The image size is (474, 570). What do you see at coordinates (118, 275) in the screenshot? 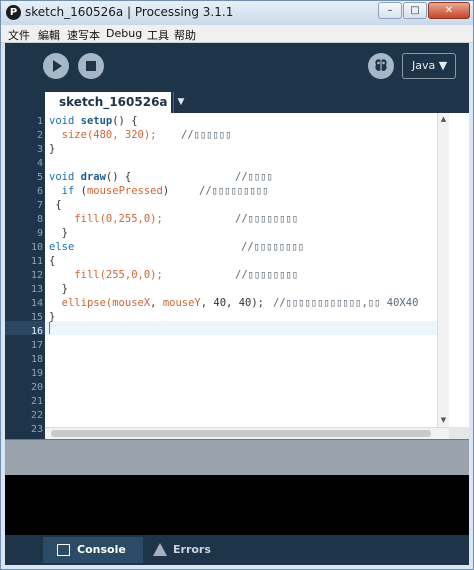
I see `code-line: fill(255,0,0);` at bounding box center [118, 275].